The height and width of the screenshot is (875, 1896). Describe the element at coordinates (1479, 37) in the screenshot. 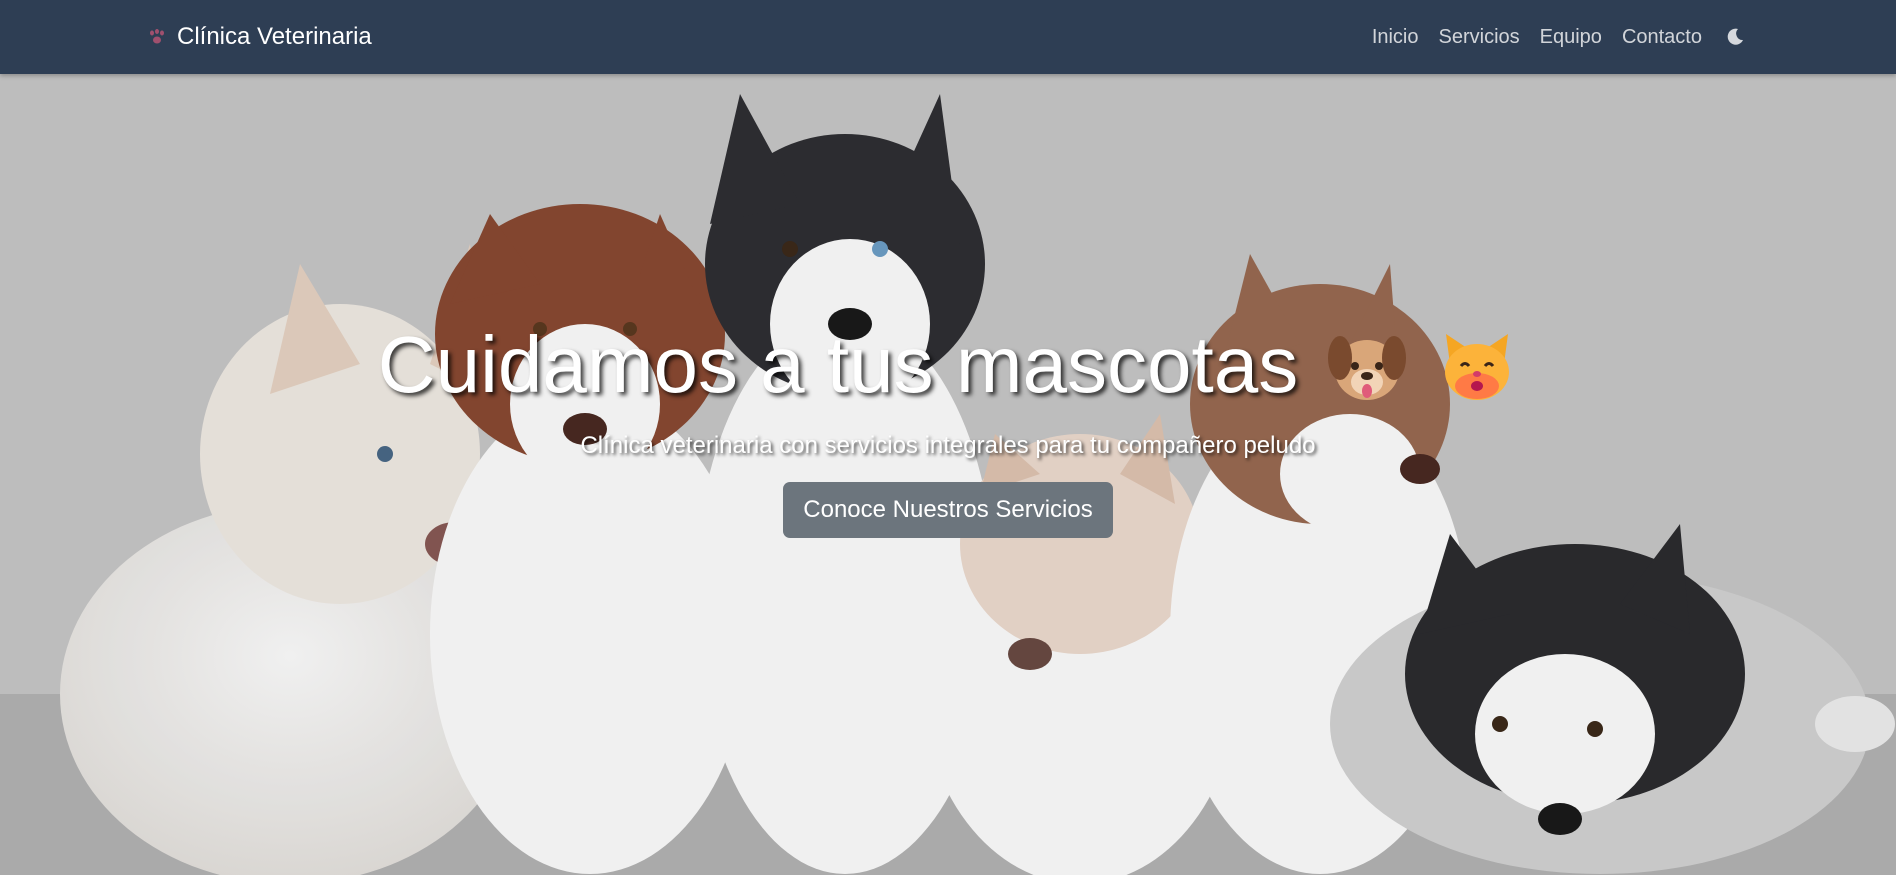

I see `nav-link-servicios: Servicios` at that location.